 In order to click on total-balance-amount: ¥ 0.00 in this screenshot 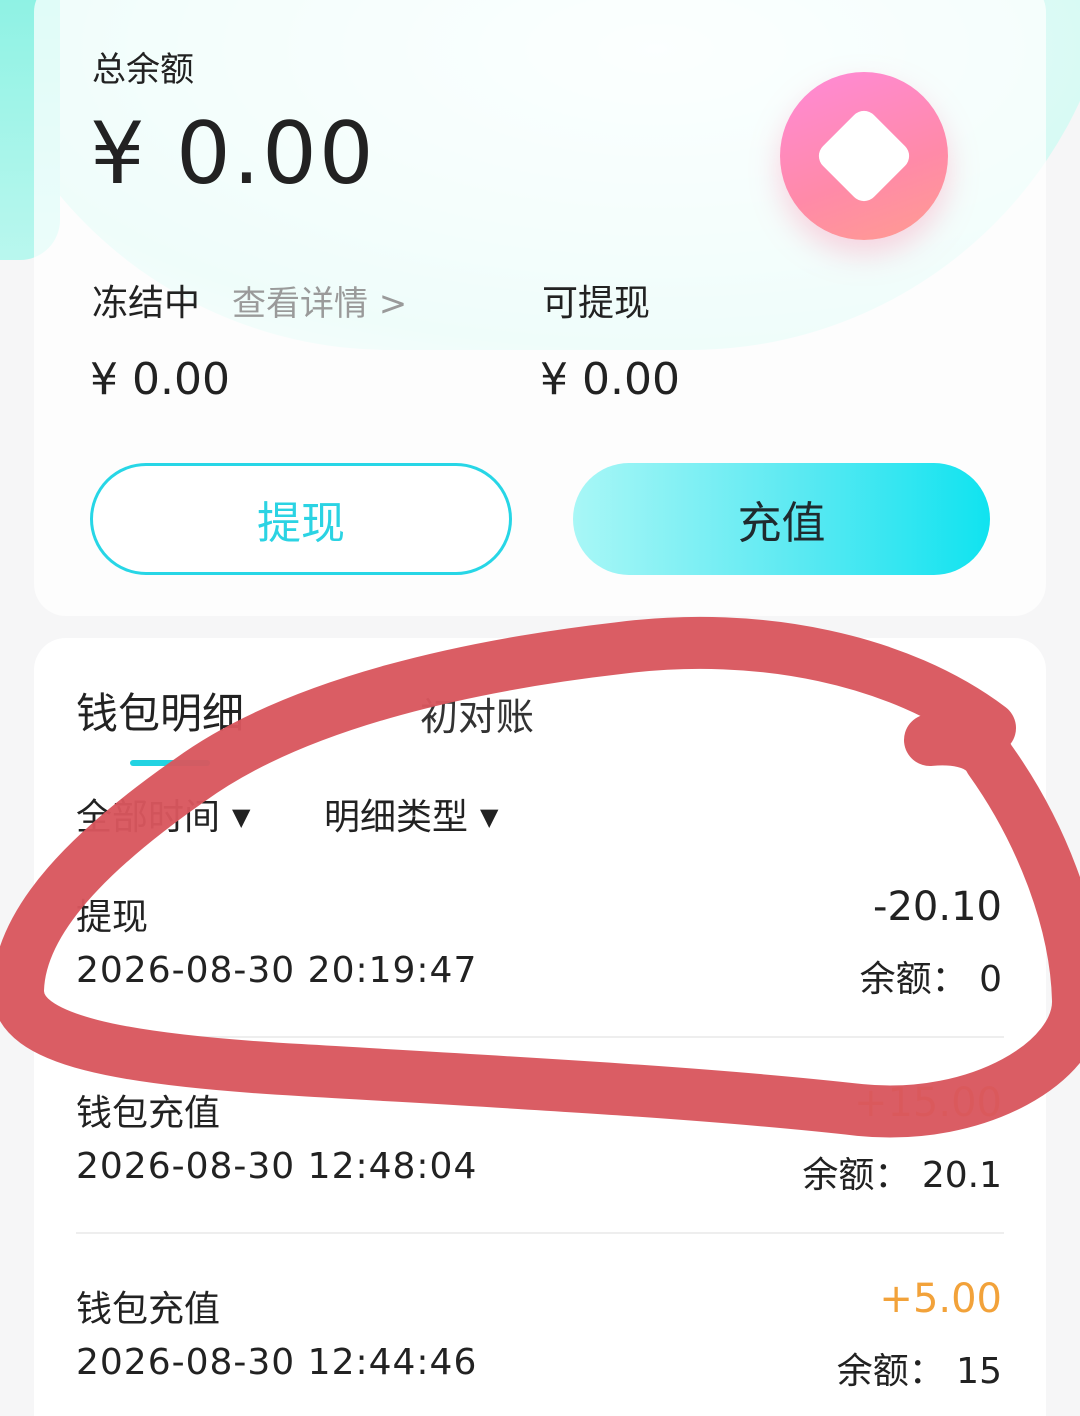, I will do `click(233, 154)`.